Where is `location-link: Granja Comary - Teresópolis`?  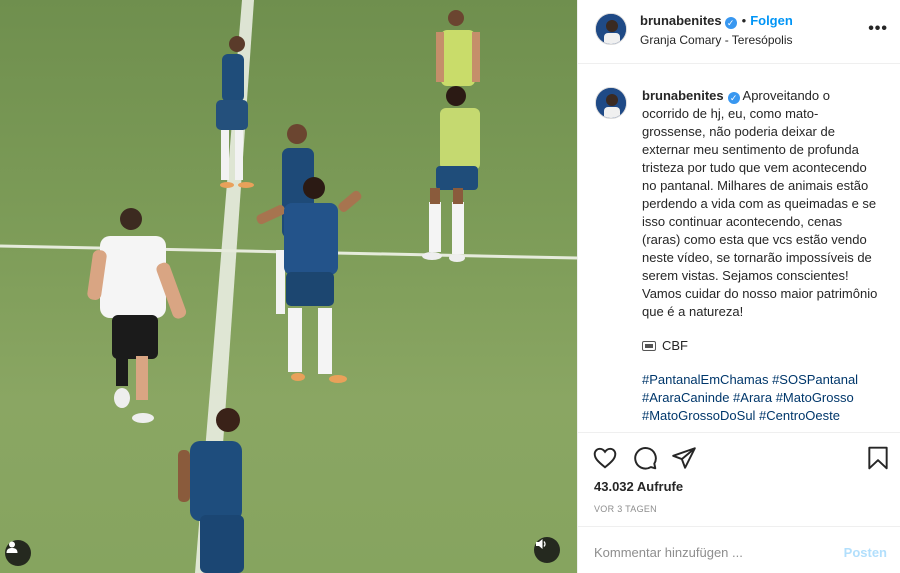 location-link: Granja Comary - Teresópolis is located at coordinates (716, 40).